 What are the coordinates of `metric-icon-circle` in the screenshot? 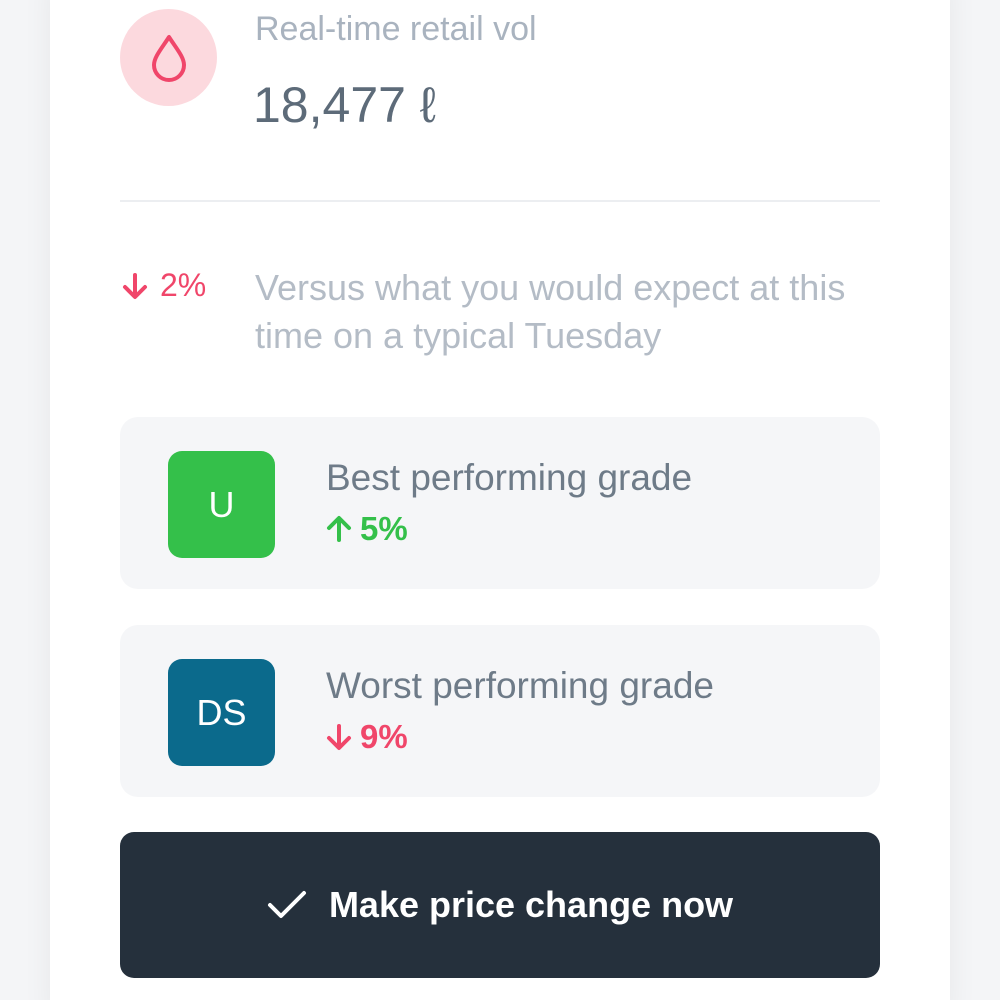 It's located at (168, 57).